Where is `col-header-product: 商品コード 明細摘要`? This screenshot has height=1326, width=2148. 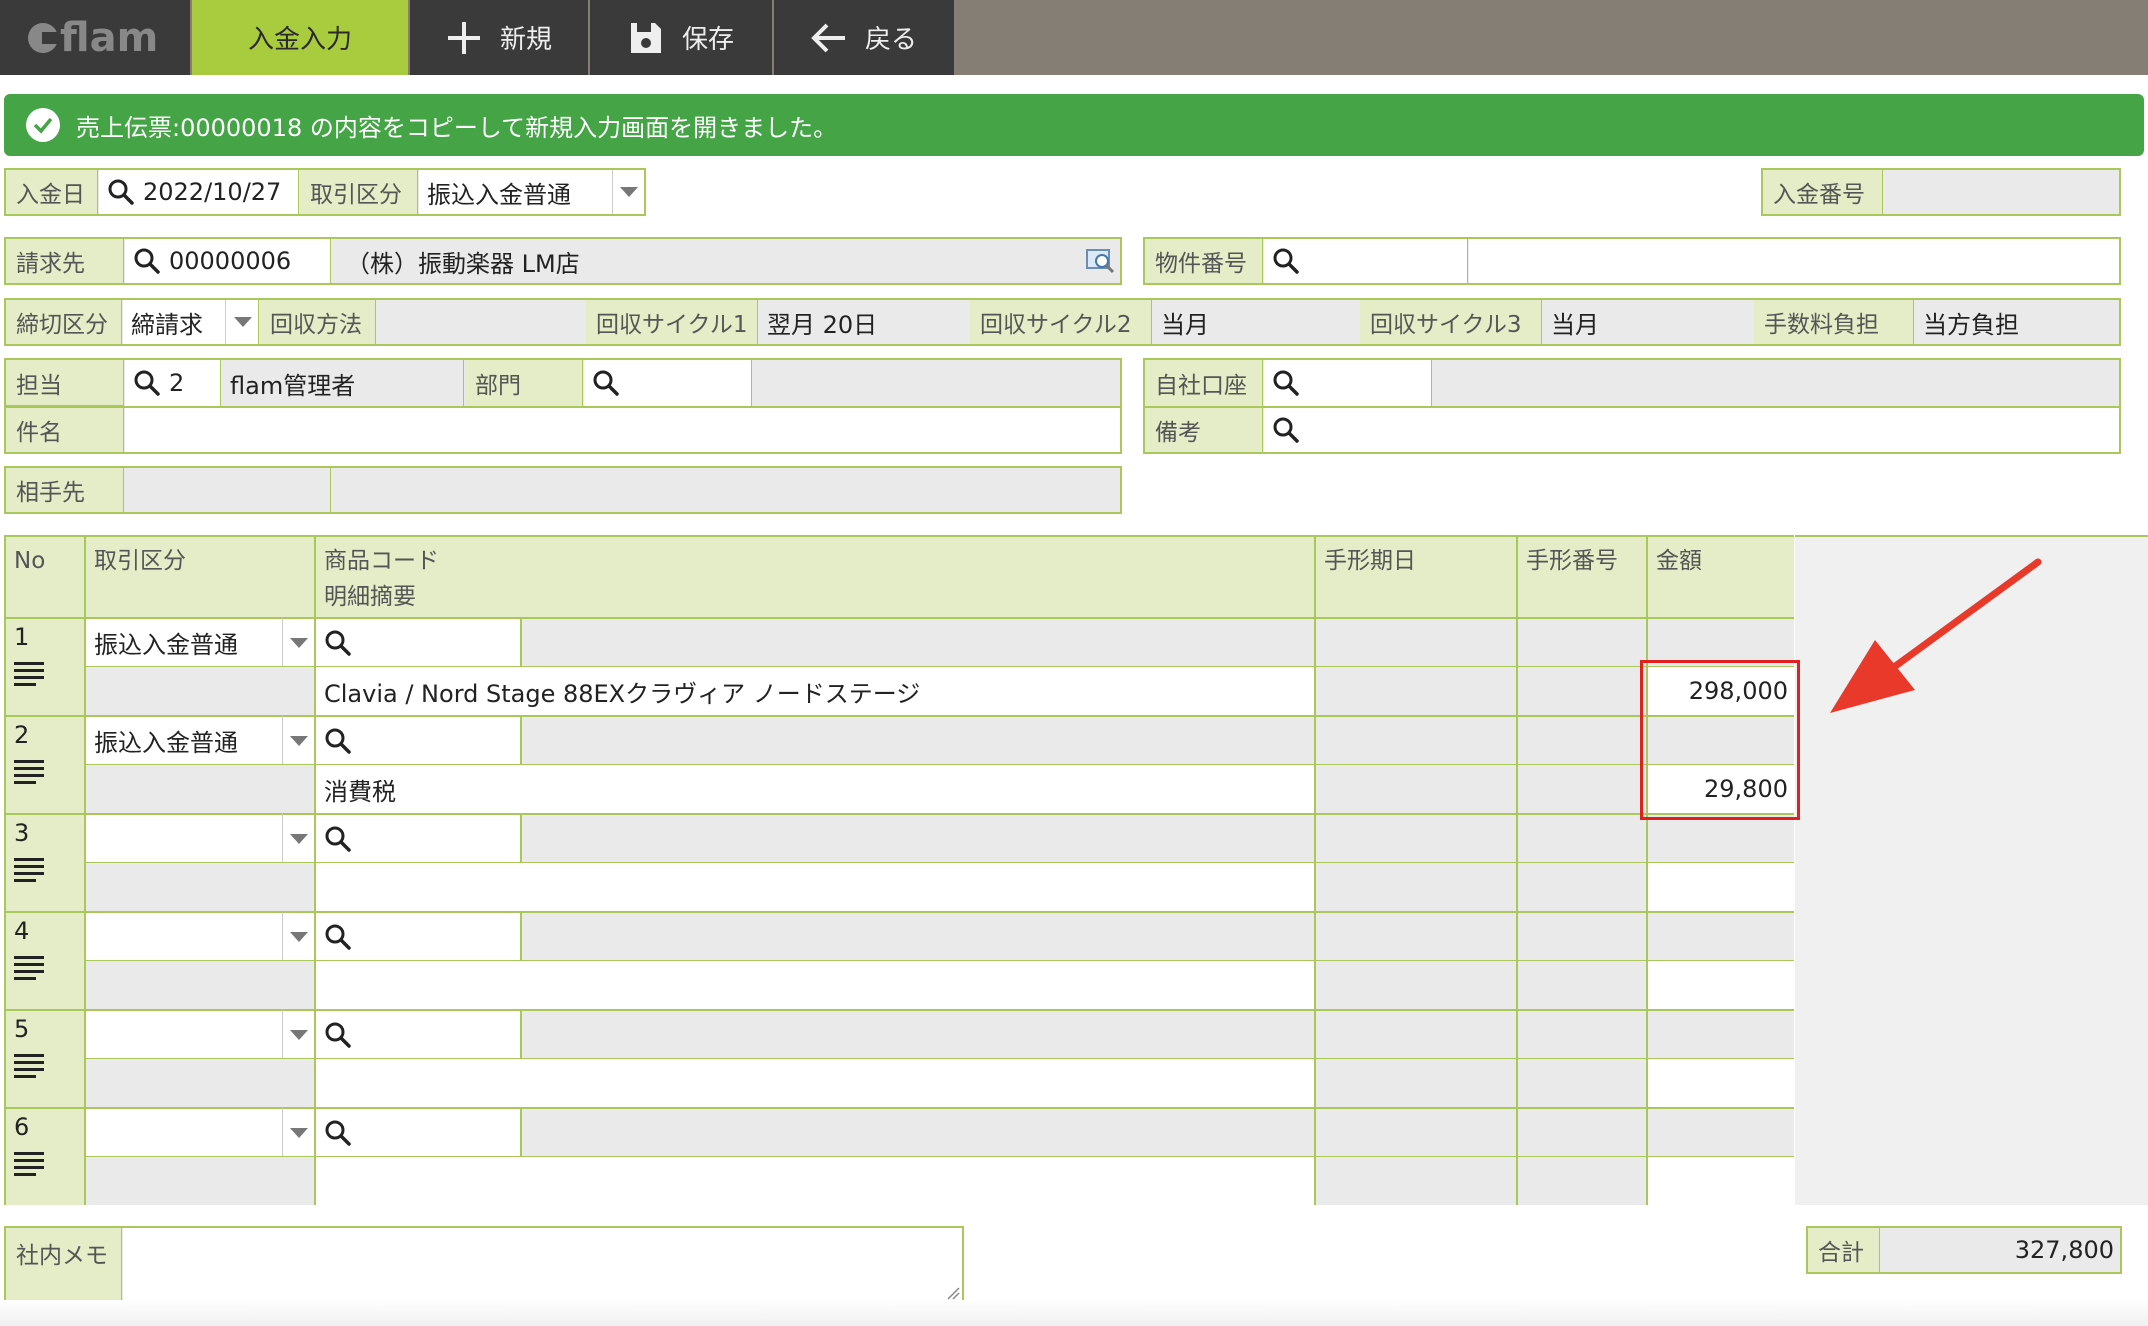
col-header-product: 商品コード 明細摘要 is located at coordinates (816, 577).